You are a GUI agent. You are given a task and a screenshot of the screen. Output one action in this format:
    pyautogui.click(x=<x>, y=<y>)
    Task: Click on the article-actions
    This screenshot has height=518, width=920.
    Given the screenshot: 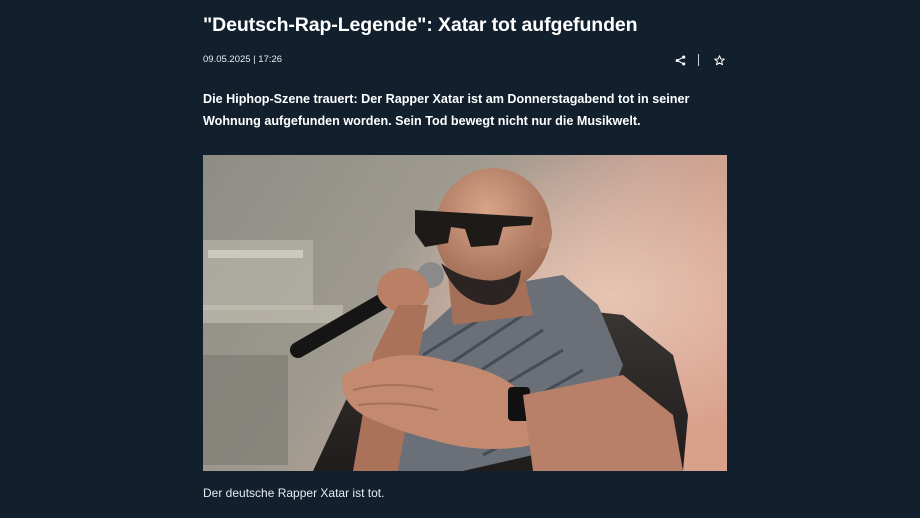 What is the action you would take?
    pyautogui.click(x=699, y=60)
    